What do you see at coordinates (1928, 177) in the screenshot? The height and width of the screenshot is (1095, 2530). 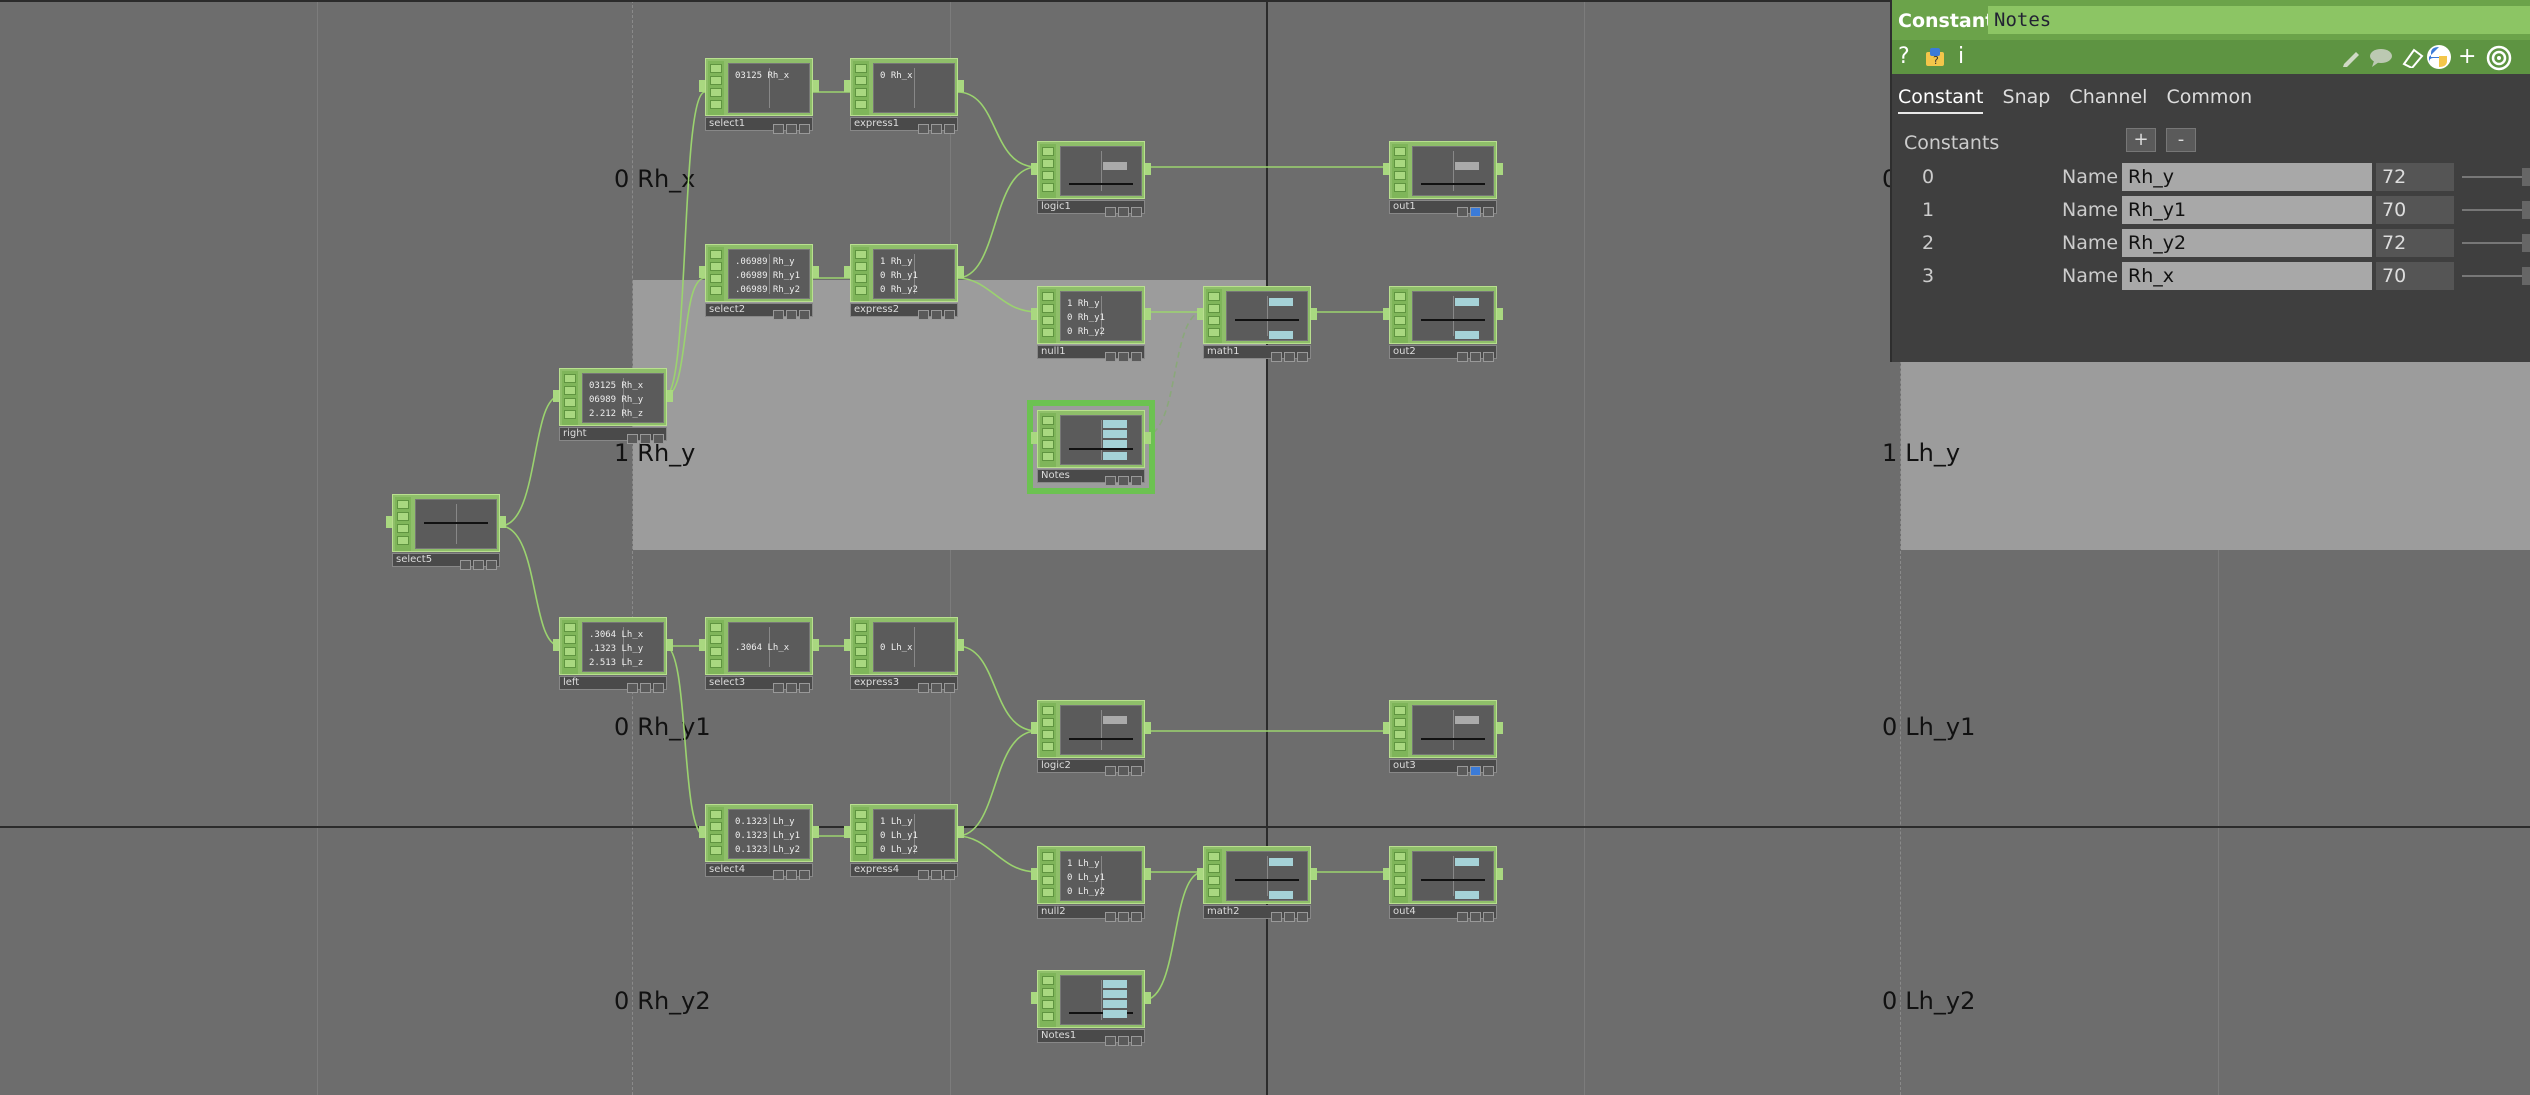 I see `constant-index: 0` at bounding box center [1928, 177].